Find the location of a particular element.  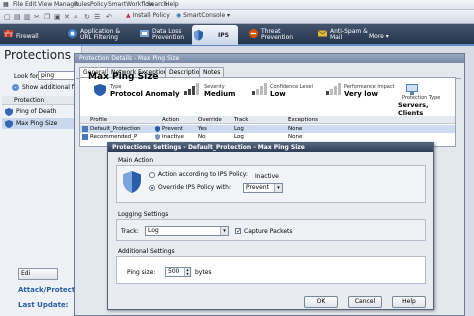

column-track: Track is located at coordinates (241, 120).